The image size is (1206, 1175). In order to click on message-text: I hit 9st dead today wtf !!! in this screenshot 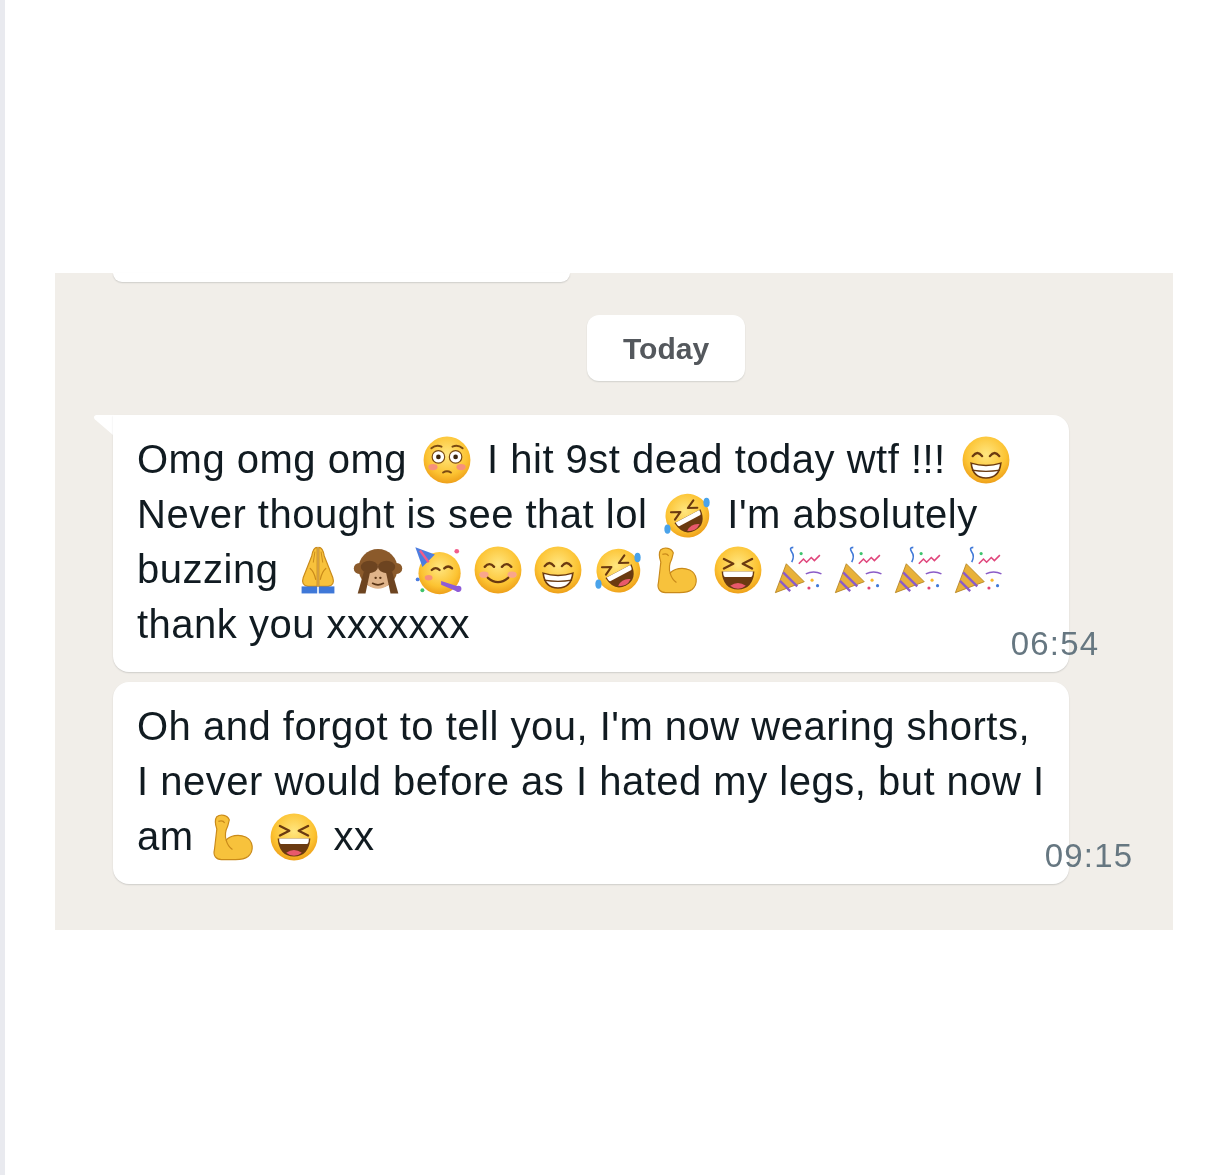, I will do `click(716, 459)`.